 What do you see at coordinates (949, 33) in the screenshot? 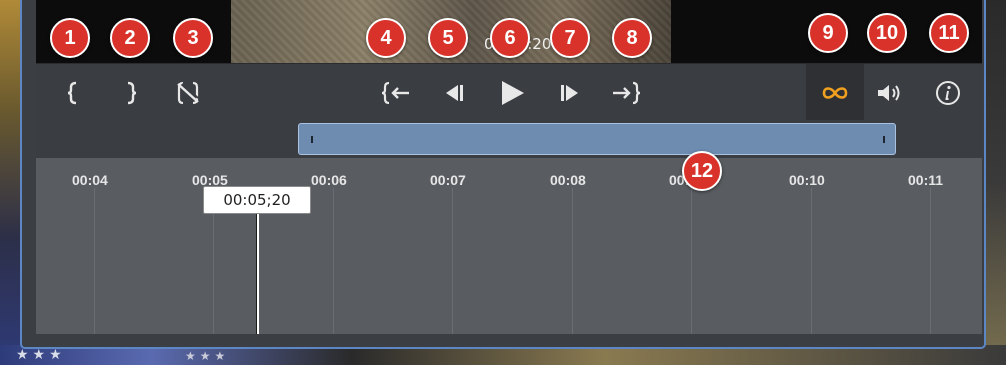
I see `callout-11: 11` at bounding box center [949, 33].